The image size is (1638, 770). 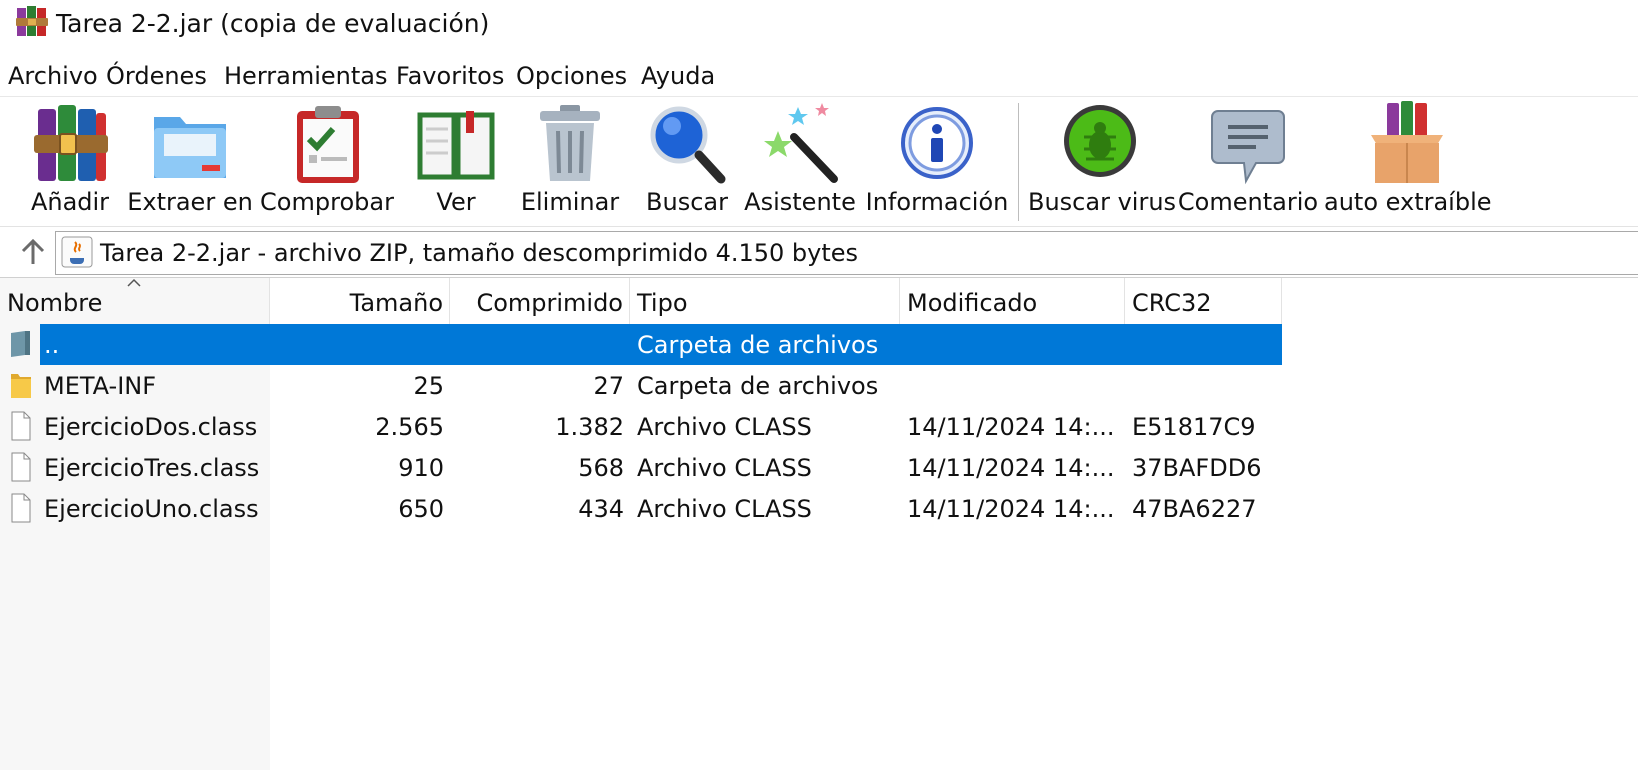 I want to click on java-file-icon, so click(x=77, y=252).